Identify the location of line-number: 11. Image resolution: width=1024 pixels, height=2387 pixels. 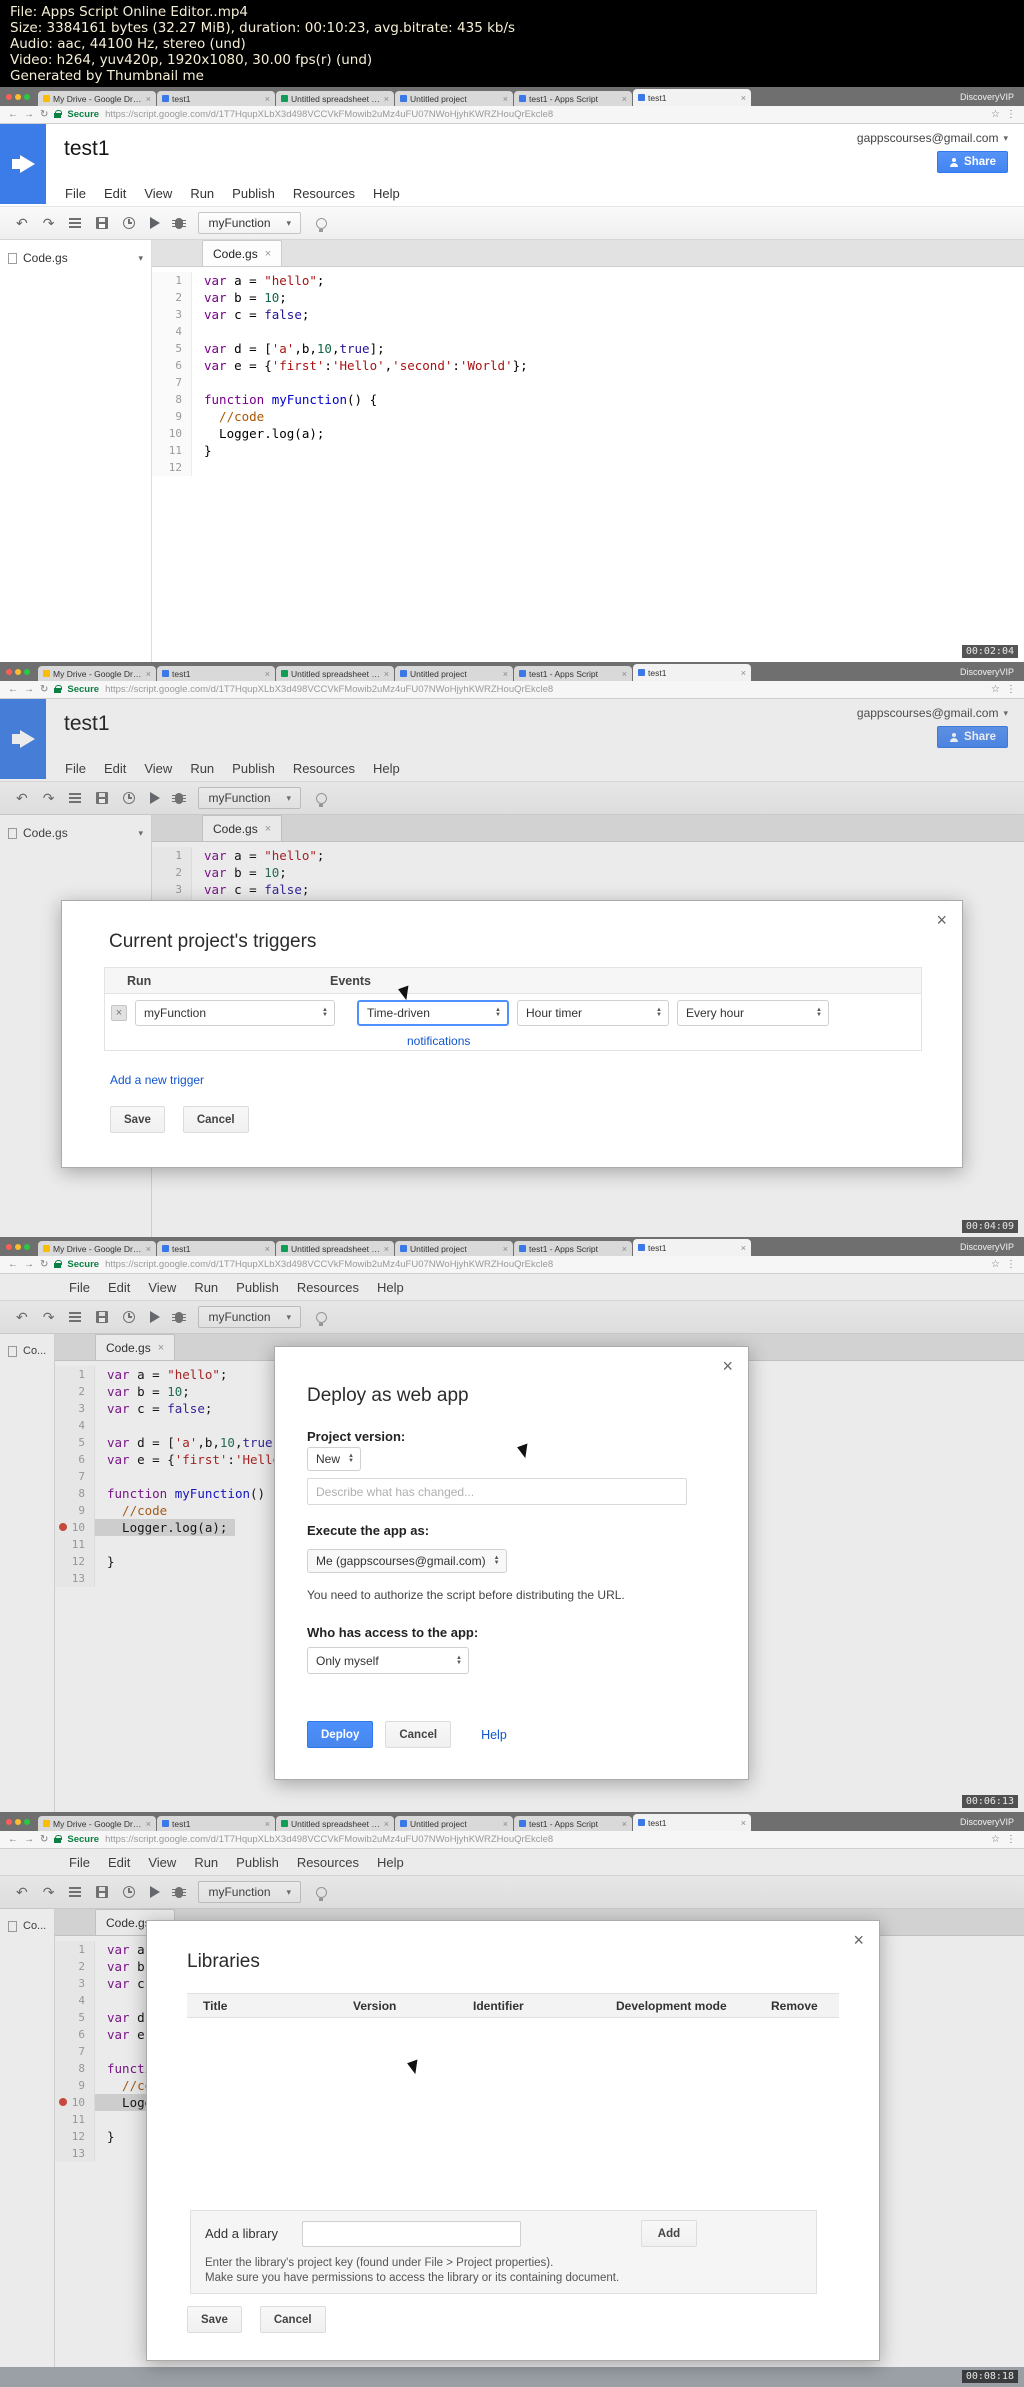
(172, 450).